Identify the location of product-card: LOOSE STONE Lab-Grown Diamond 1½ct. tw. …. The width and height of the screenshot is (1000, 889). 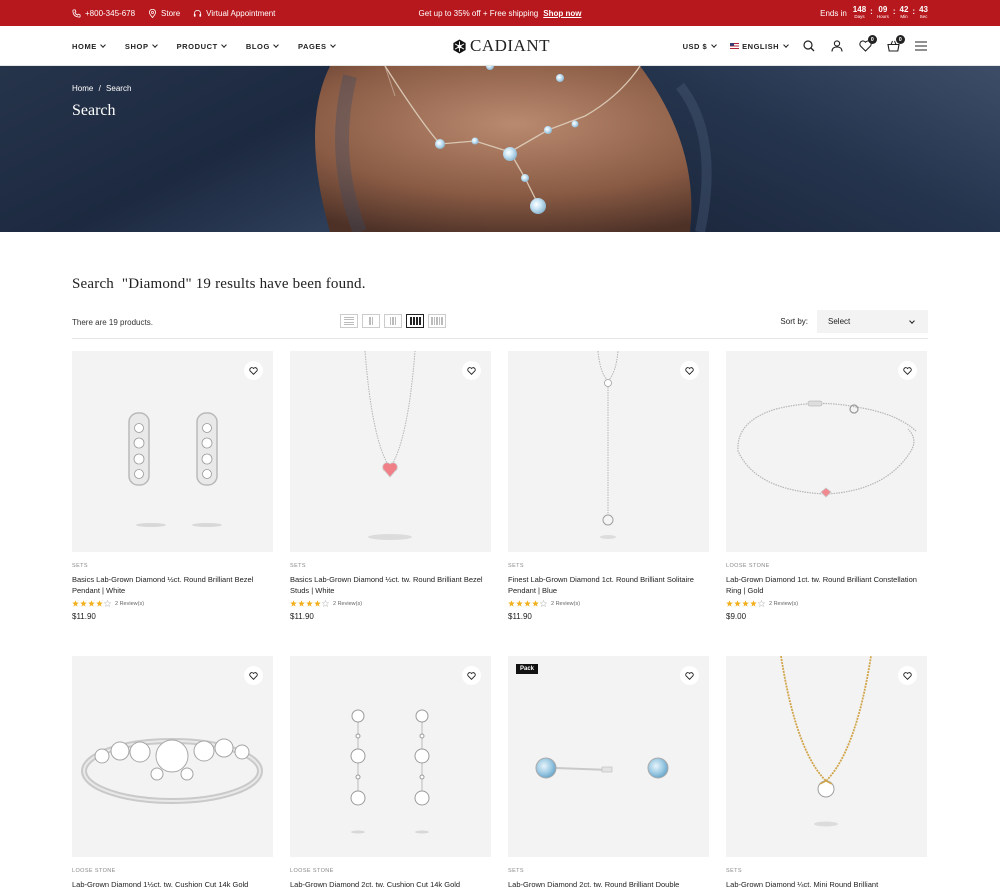
(172, 772).